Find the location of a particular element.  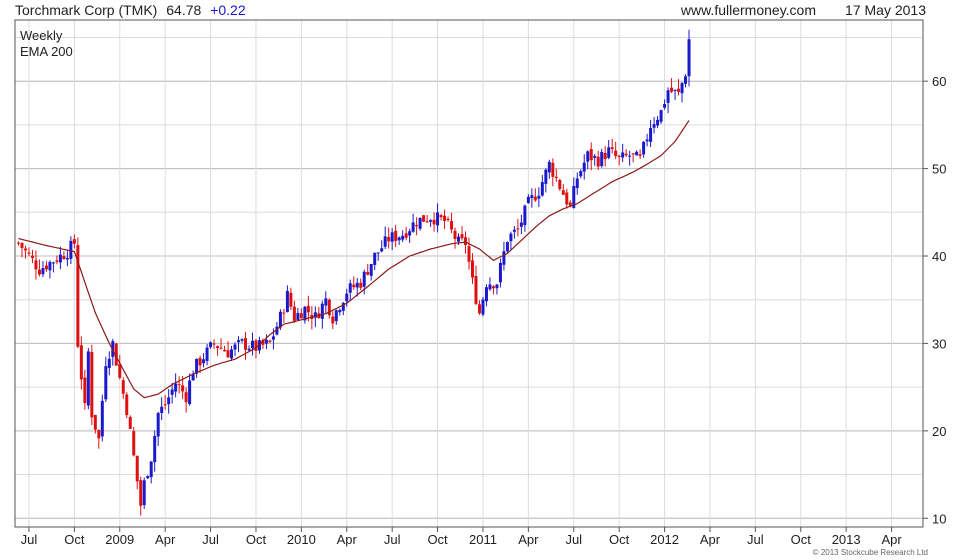

y-tick-label: 60 is located at coordinates (939, 81).